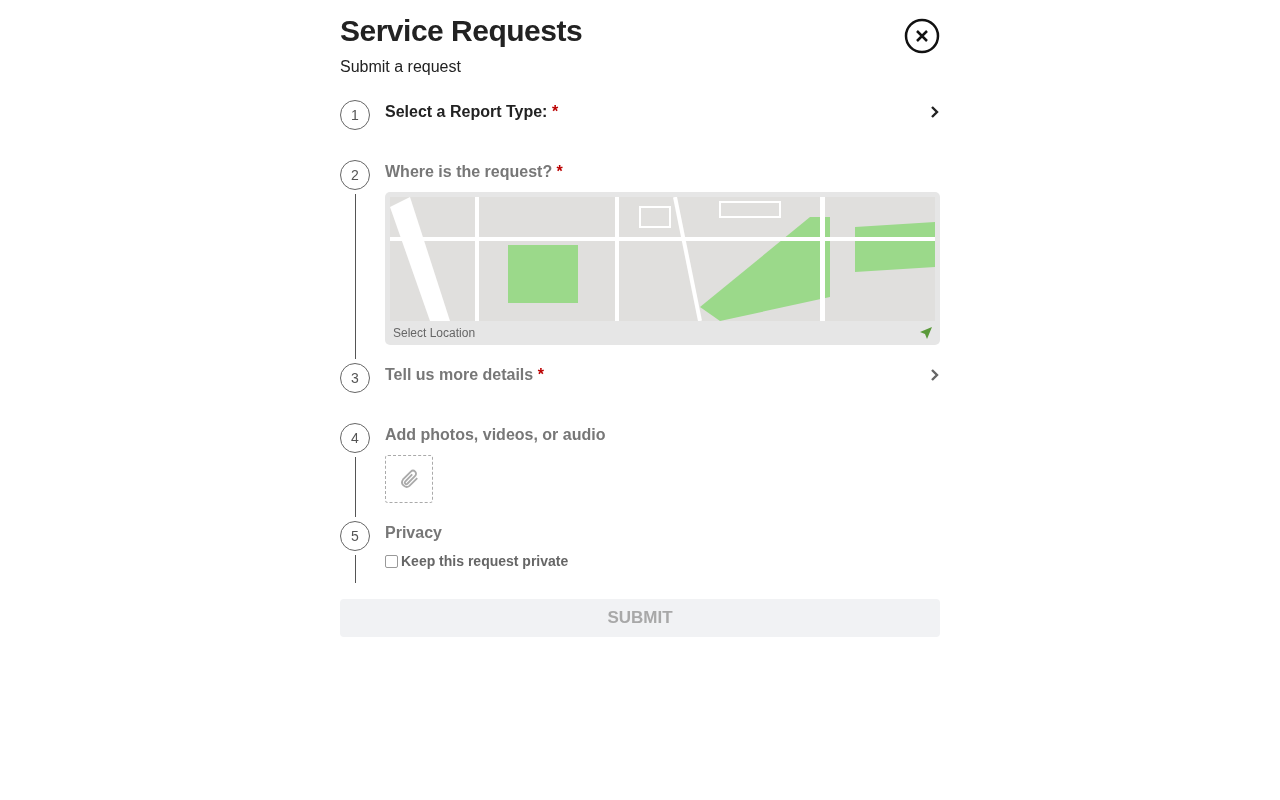 The width and height of the screenshot is (1280, 800). Describe the element at coordinates (391, 561) in the screenshot. I see `checkbox` at that location.